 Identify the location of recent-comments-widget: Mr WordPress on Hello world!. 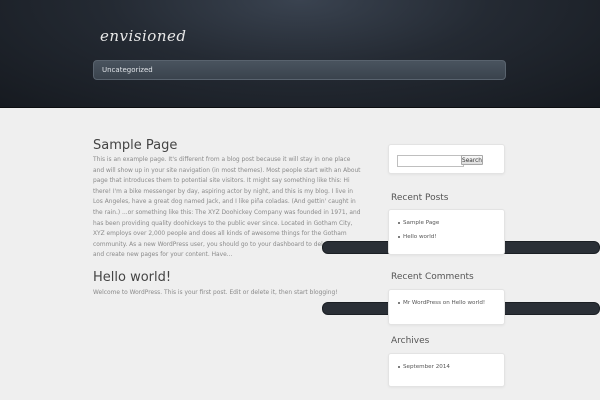
(446, 307).